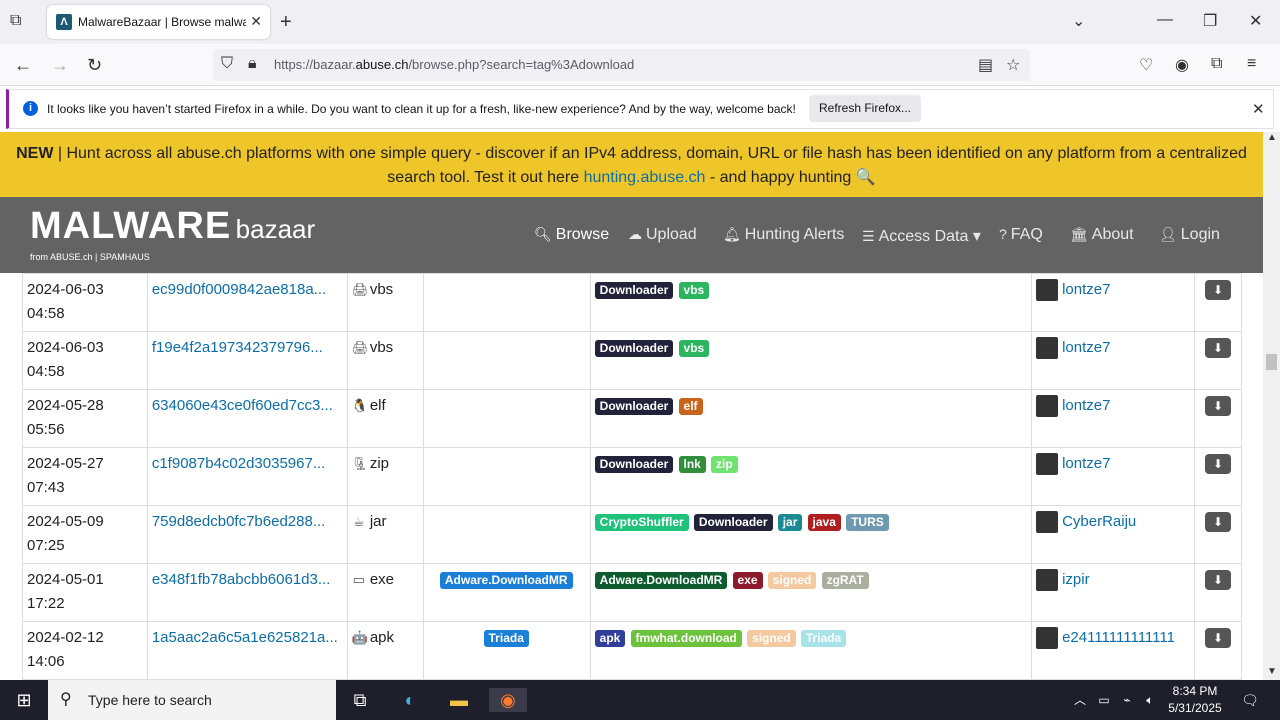 Image resolution: width=1280 pixels, height=720 pixels. Describe the element at coordinates (641, 522) in the screenshot. I see `tag-badge: CryptoShuffler` at that location.